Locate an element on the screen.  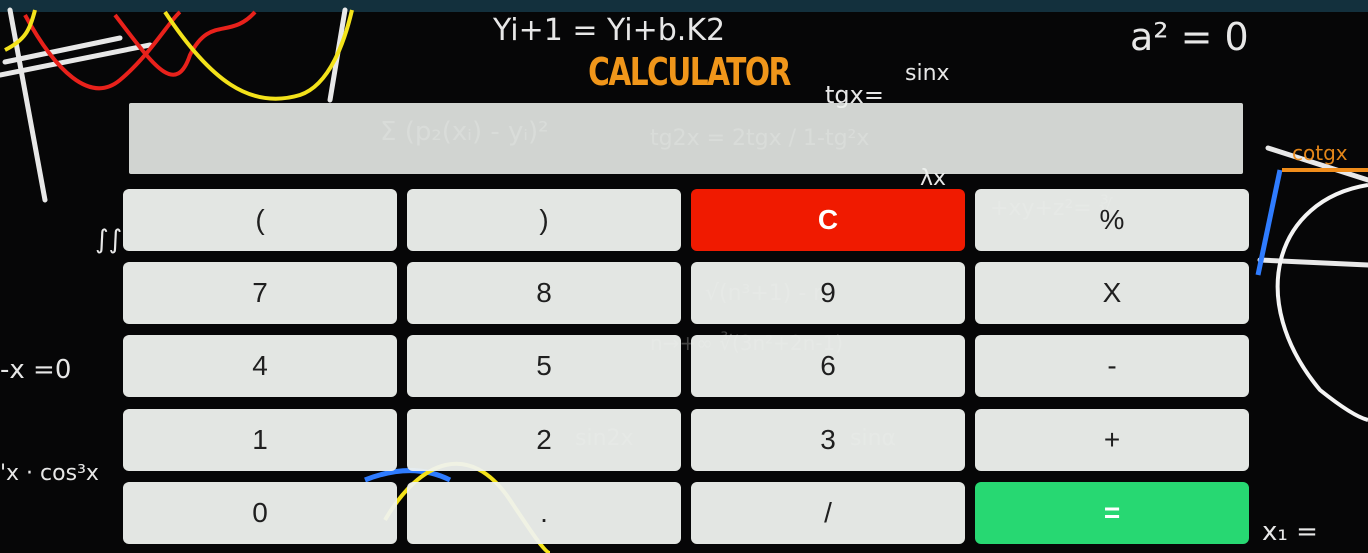
digit-5-key: 5 is located at coordinates (544, 366).